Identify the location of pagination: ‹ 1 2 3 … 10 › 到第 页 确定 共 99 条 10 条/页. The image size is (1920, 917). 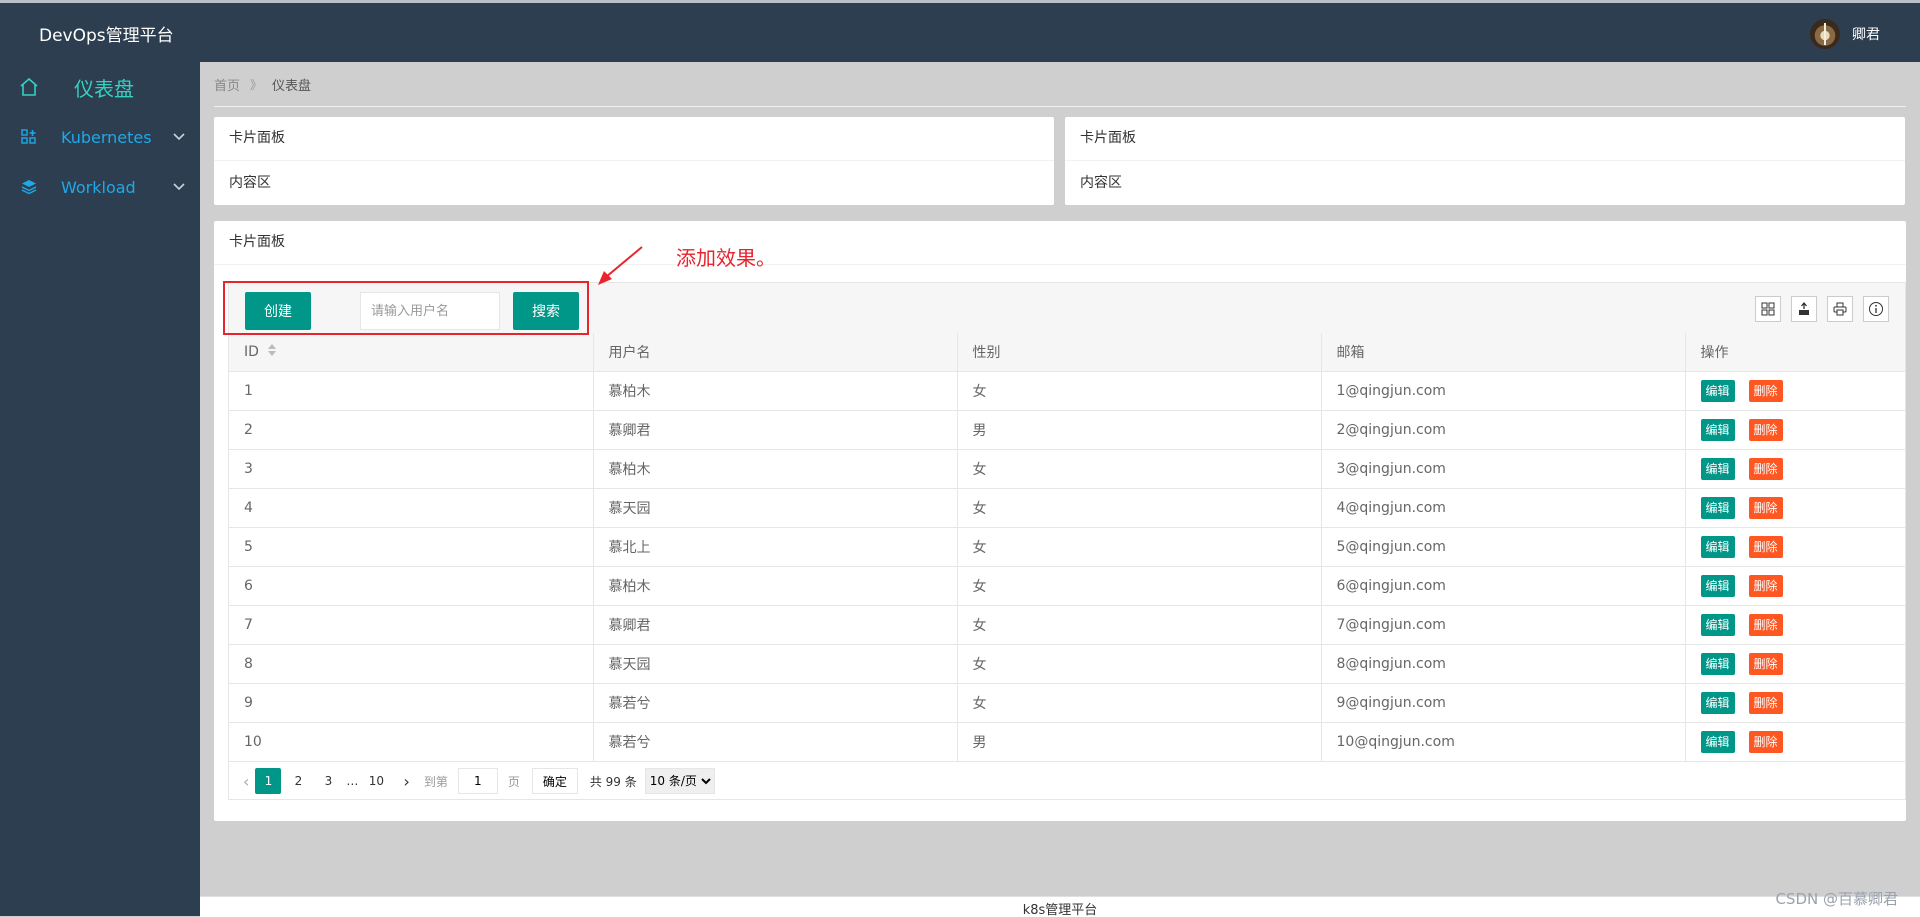
(1067, 781).